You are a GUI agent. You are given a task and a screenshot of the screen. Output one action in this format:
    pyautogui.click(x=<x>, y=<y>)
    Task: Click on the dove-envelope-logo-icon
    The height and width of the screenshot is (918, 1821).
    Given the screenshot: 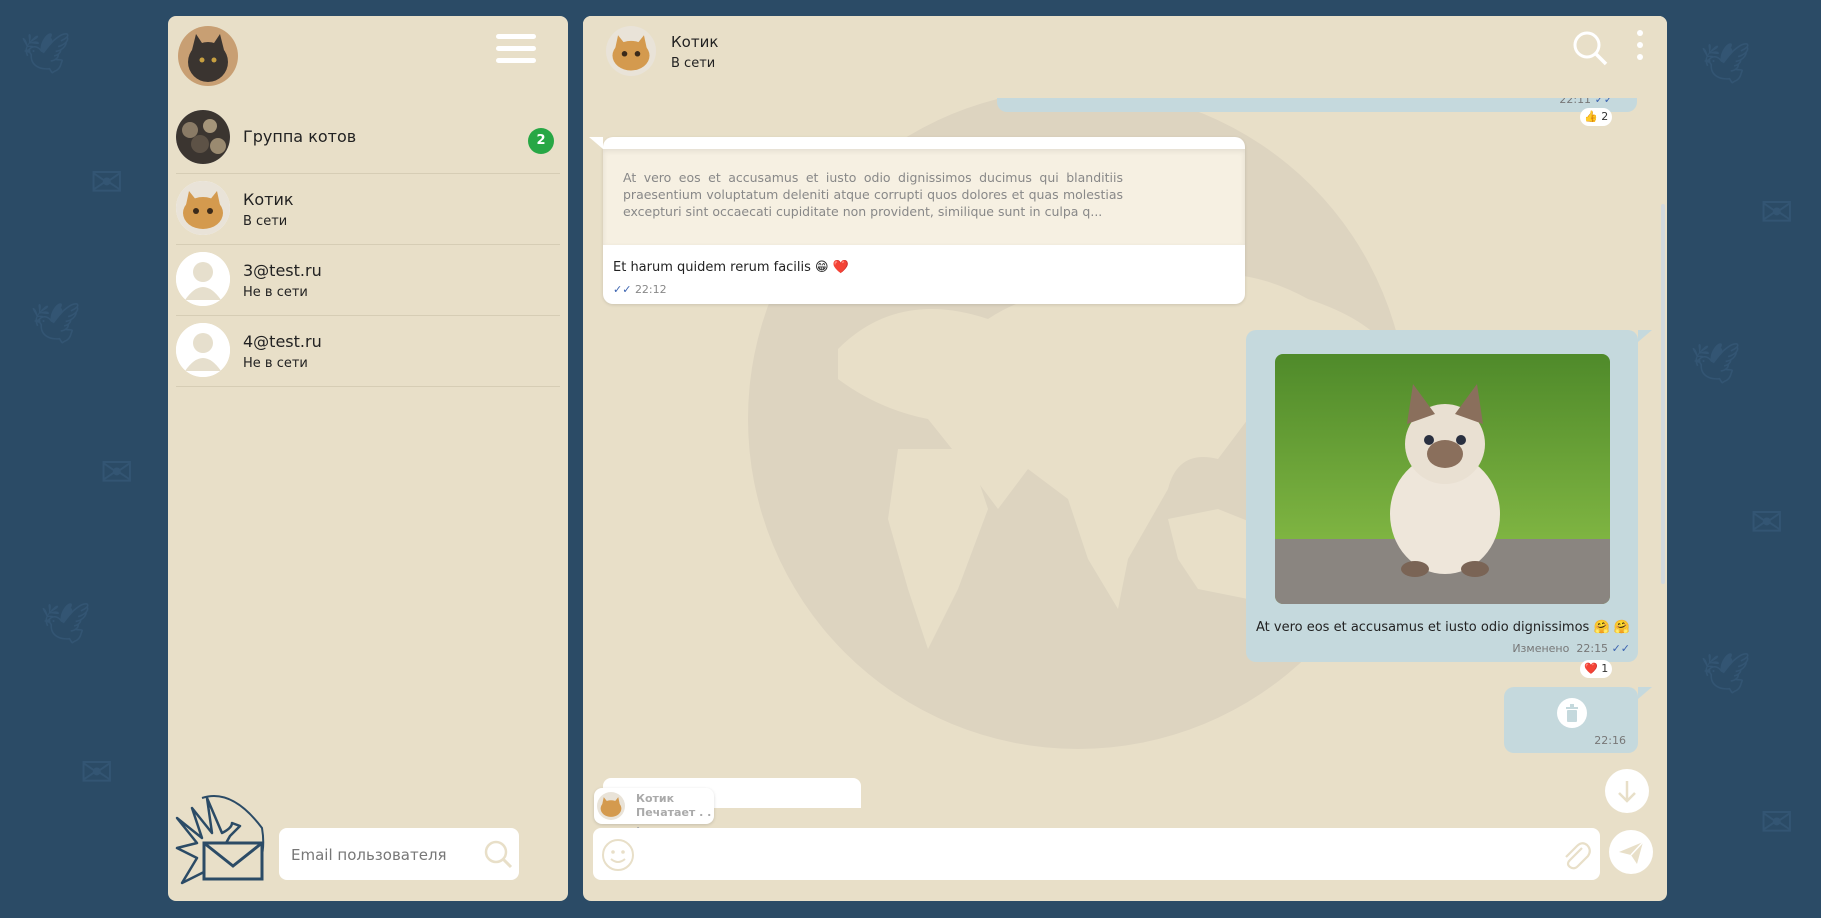 What is the action you would take?
    pyautogui.click(x=222, y=838)
    